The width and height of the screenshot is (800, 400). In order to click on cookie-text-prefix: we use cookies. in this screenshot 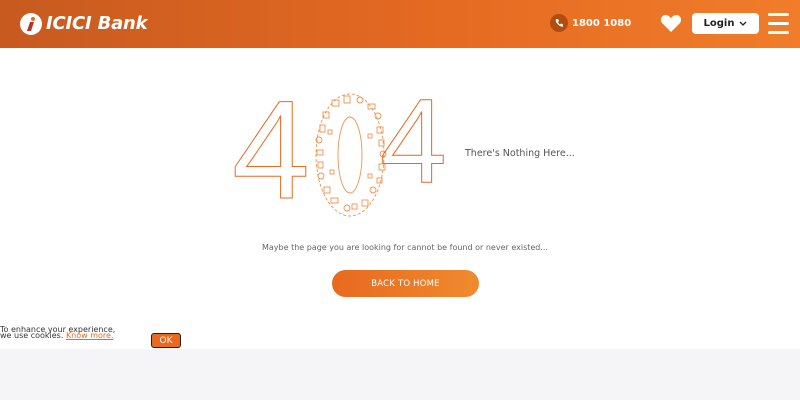, I will do `click(32, 335)`.